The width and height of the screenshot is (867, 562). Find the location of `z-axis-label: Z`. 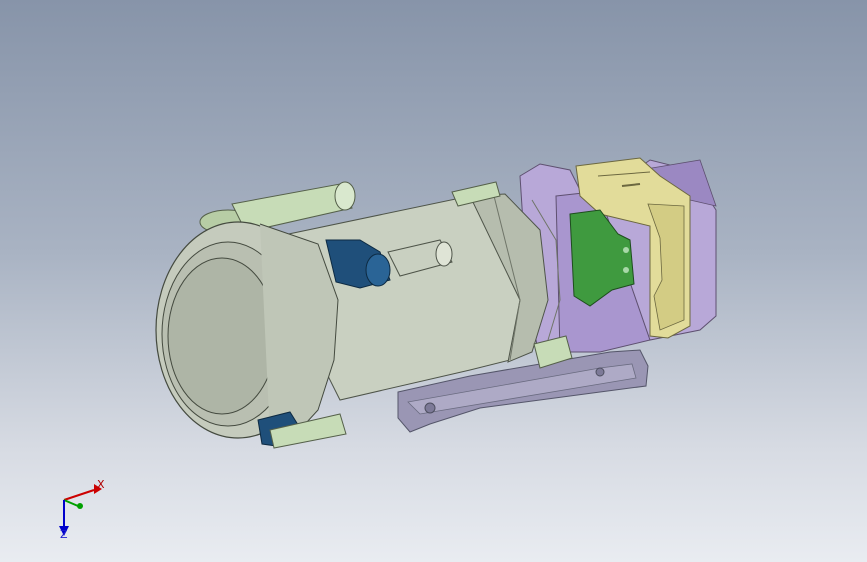

z-axis-label: Z is located at coordinates (64, 534).